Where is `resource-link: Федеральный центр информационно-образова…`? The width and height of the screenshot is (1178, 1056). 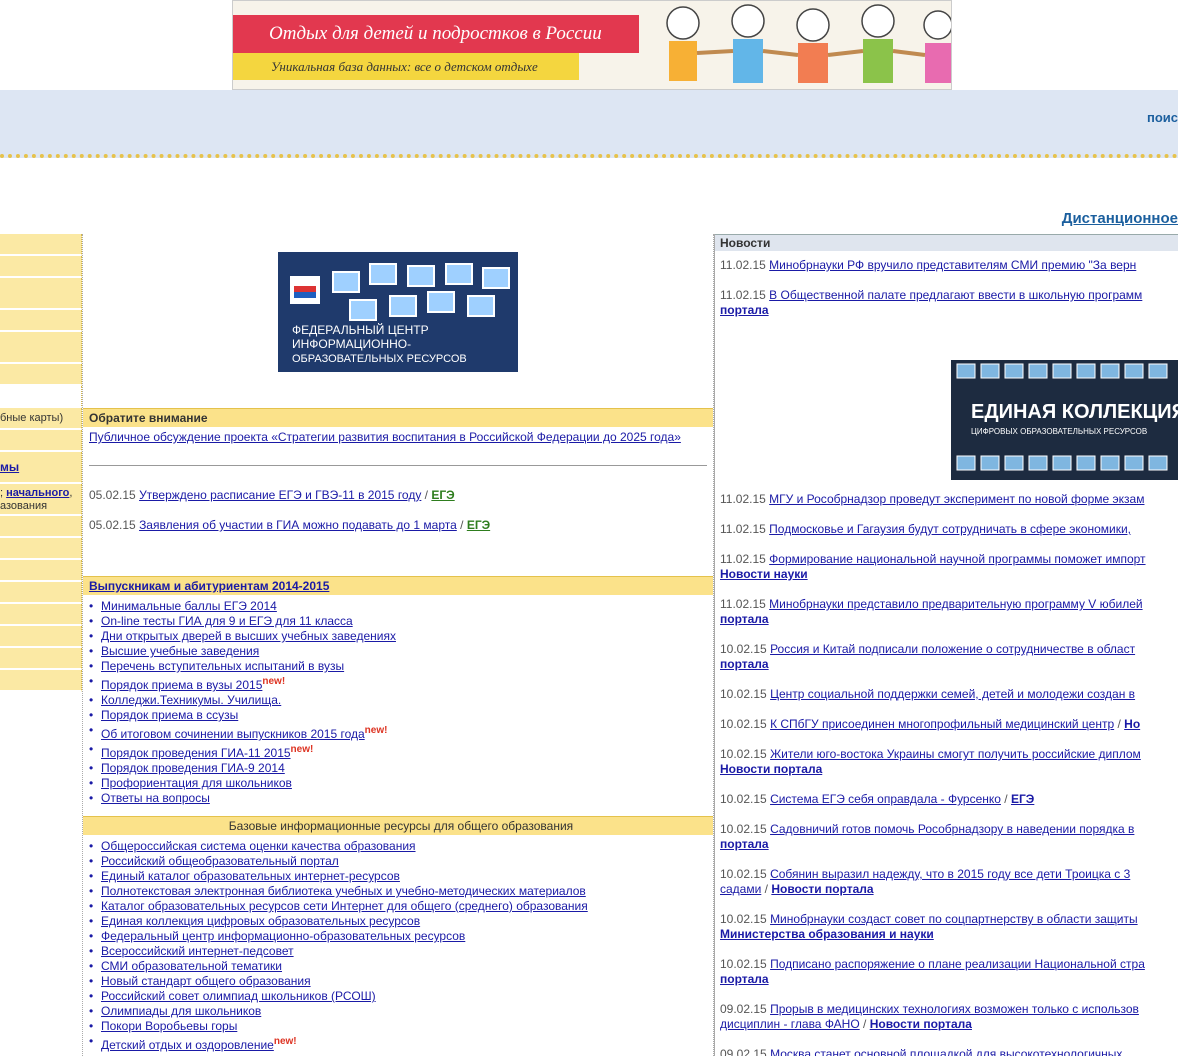
resource-link: Федеральный центр информационно-образова… is located at coordinates (283, 936).